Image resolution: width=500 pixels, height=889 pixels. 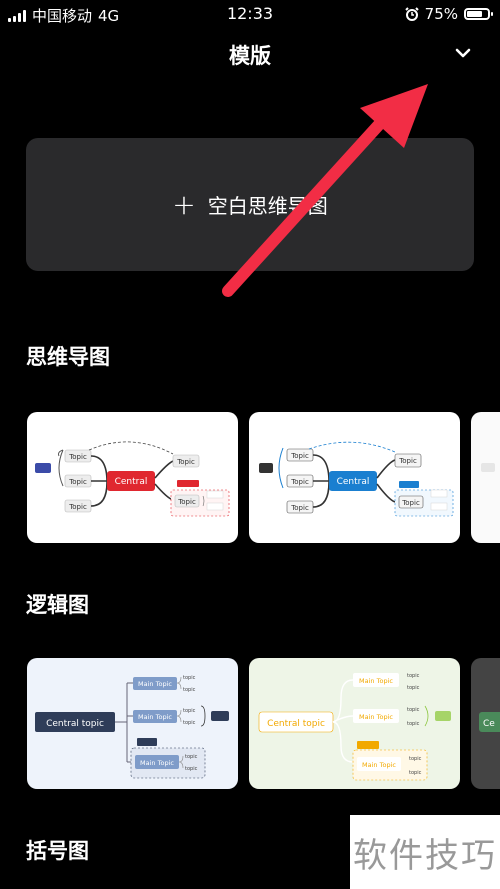 I want to click on template-logic-partial: Ce, so click(x=485, y=723).